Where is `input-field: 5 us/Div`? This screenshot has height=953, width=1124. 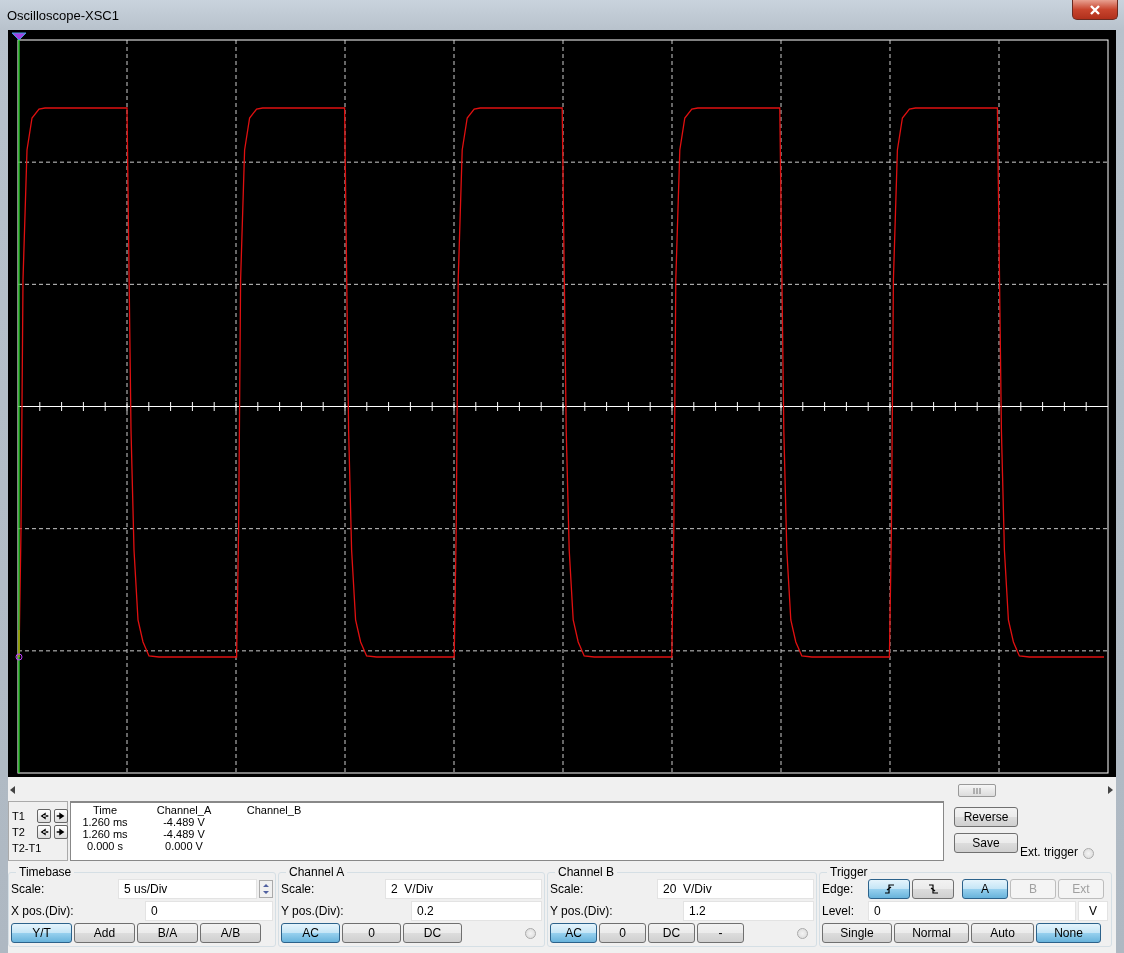
input-field: 5 us/Div is located at coordinates (187, 889).